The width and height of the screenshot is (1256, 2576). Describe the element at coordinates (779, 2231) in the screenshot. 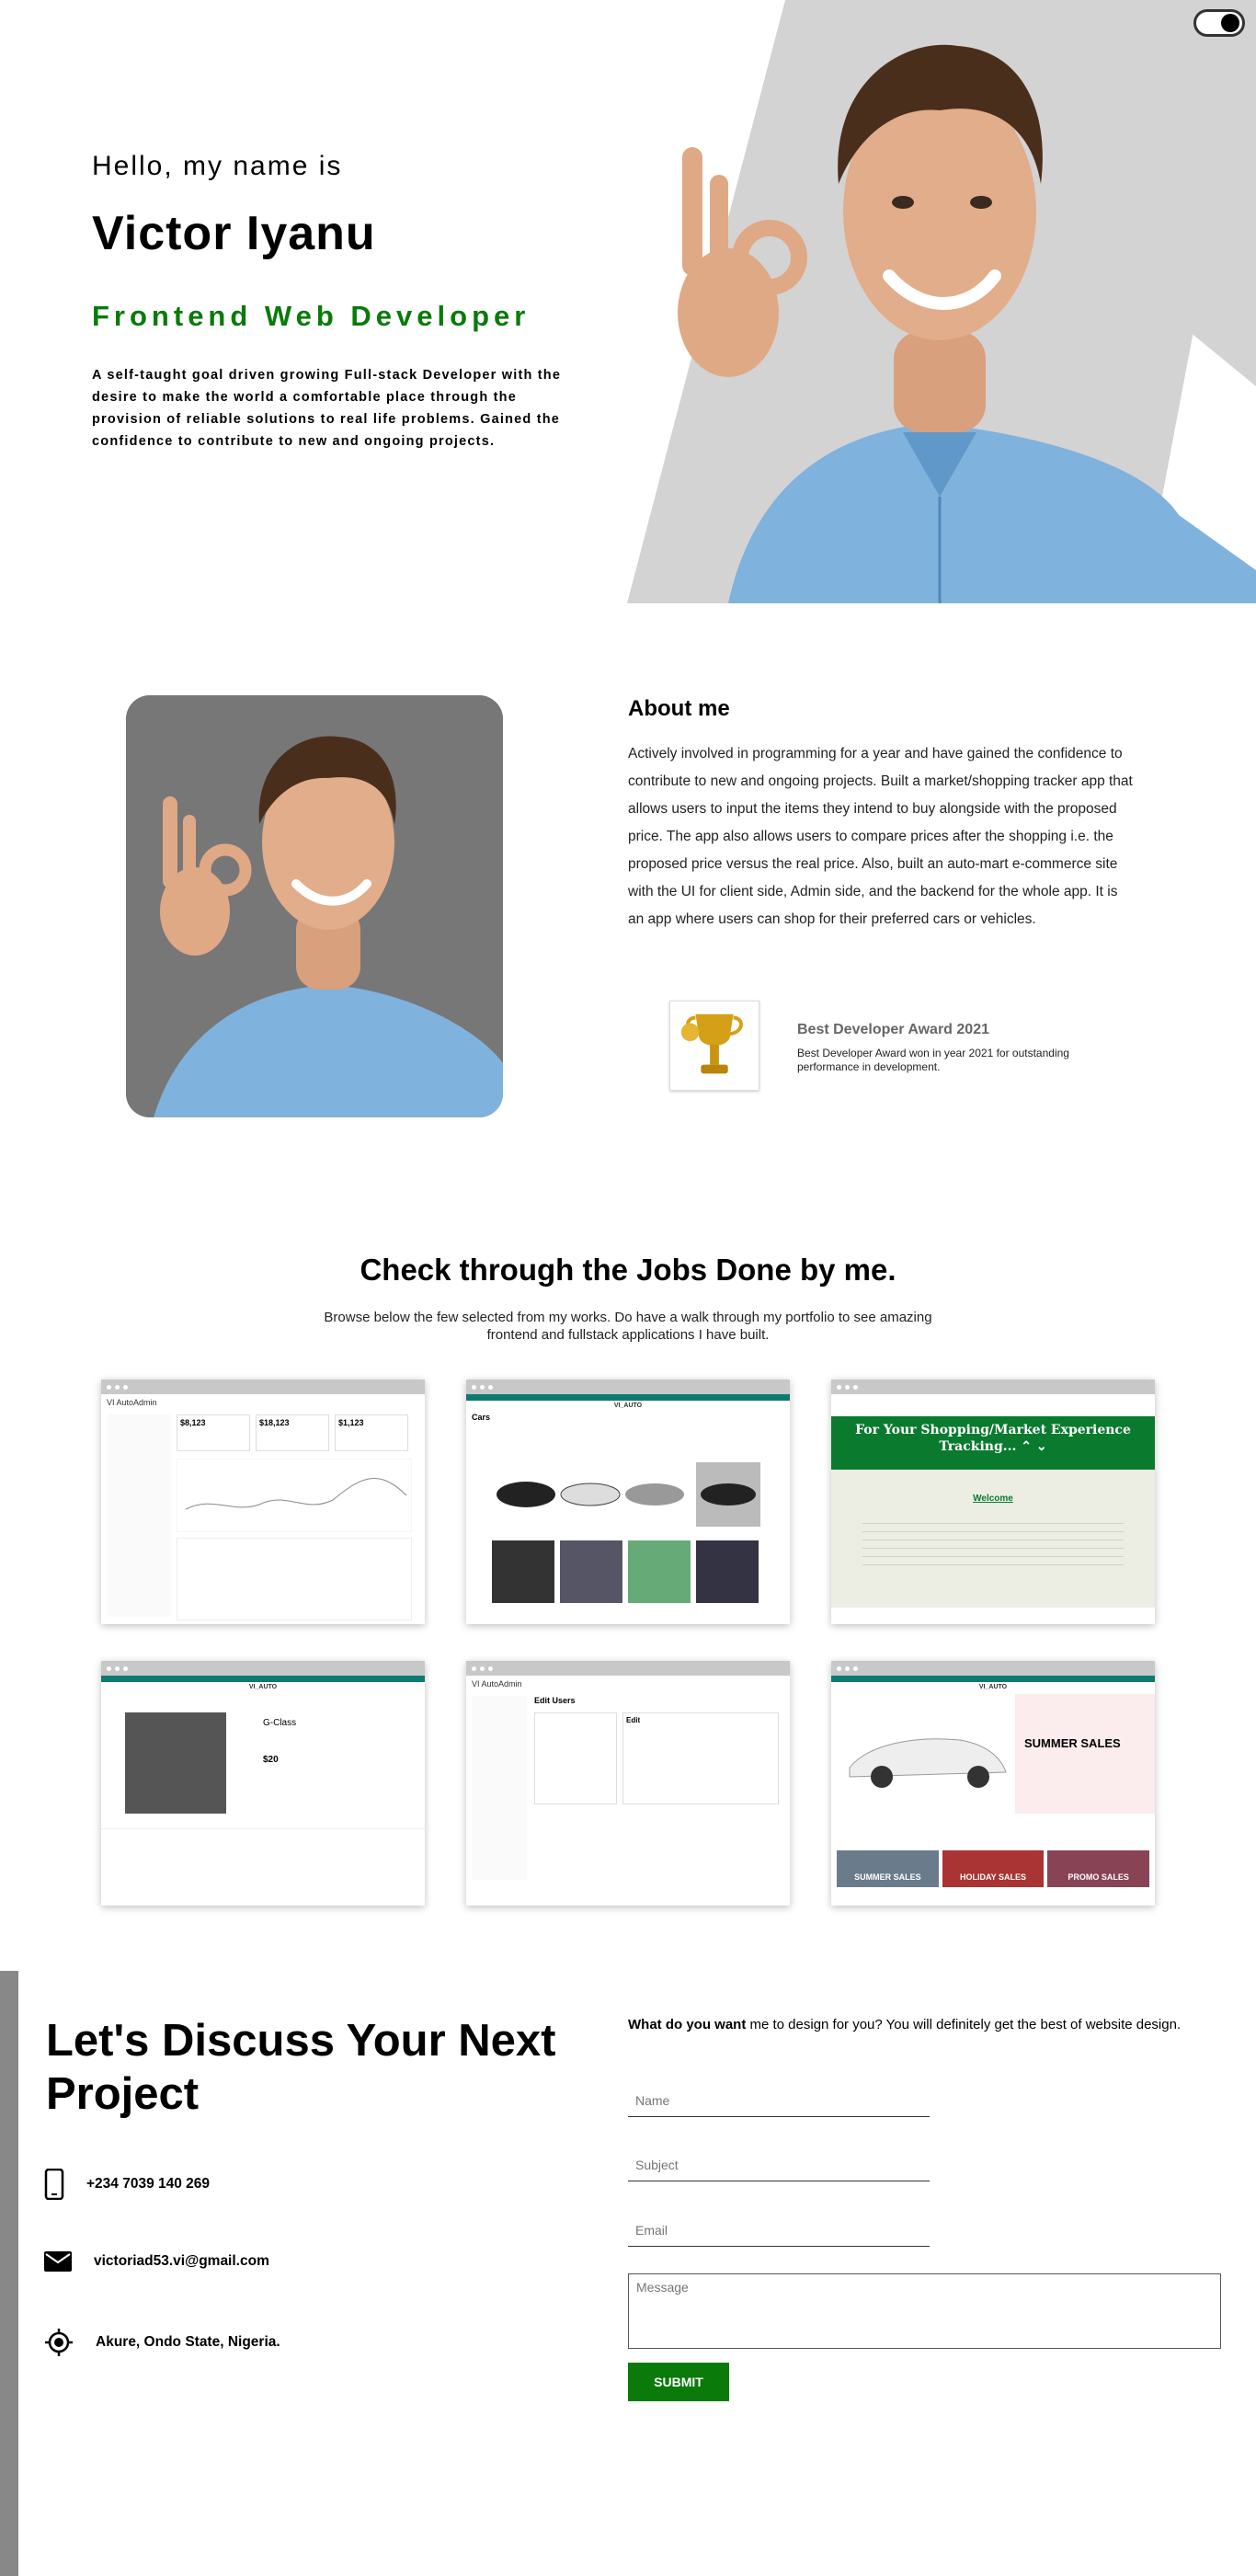

I see `email-input` at that location.